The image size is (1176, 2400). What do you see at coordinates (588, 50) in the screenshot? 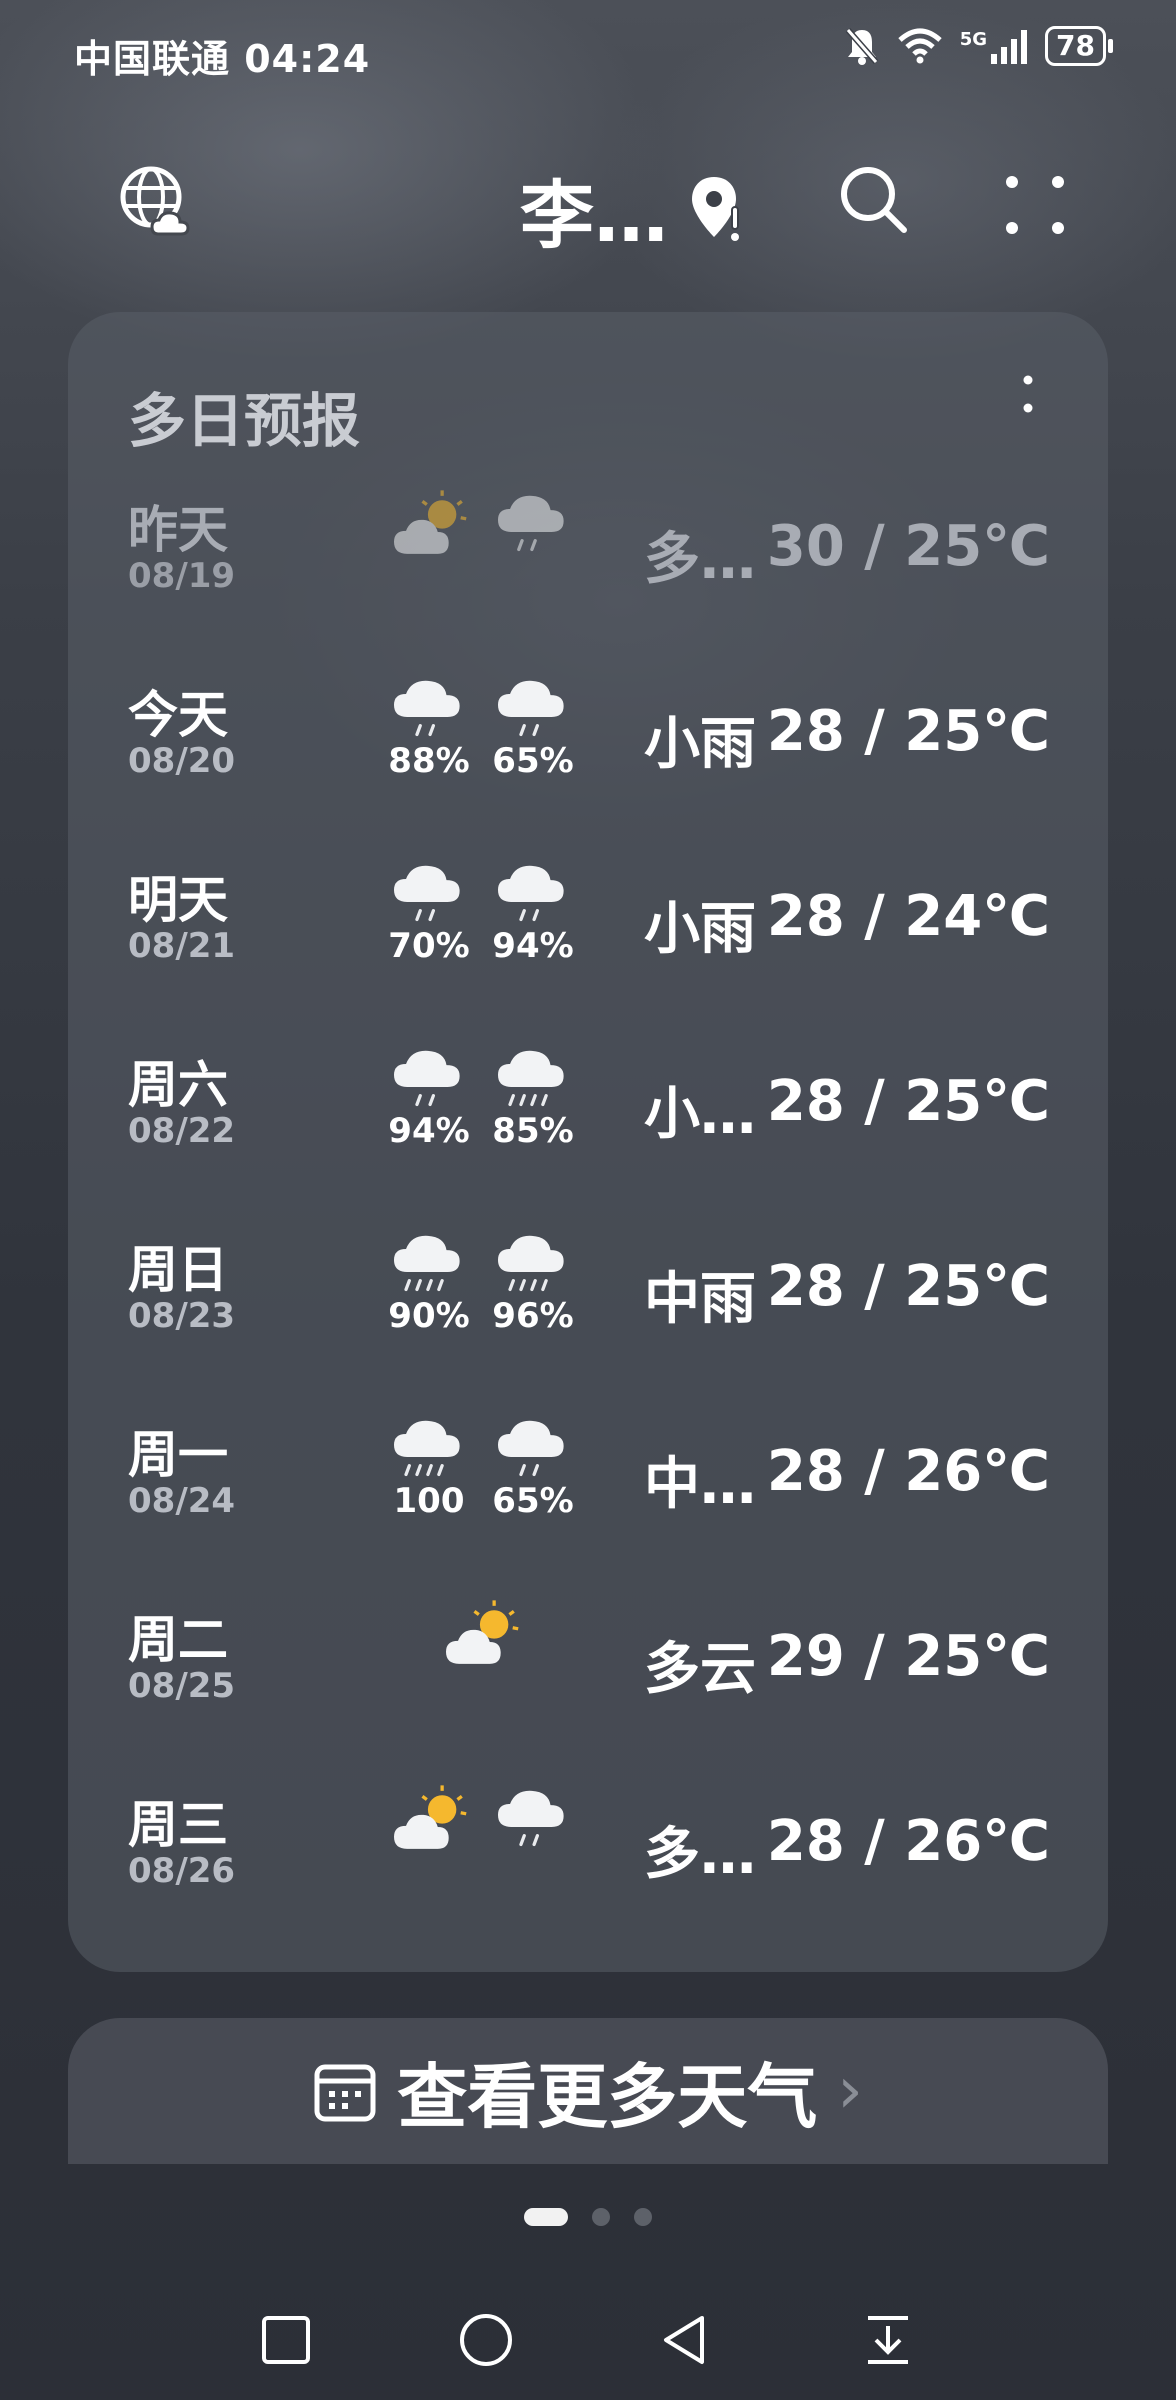
I see `status-bar: 中国联通 04:24 5G 78` at bounding box center [588, 50].